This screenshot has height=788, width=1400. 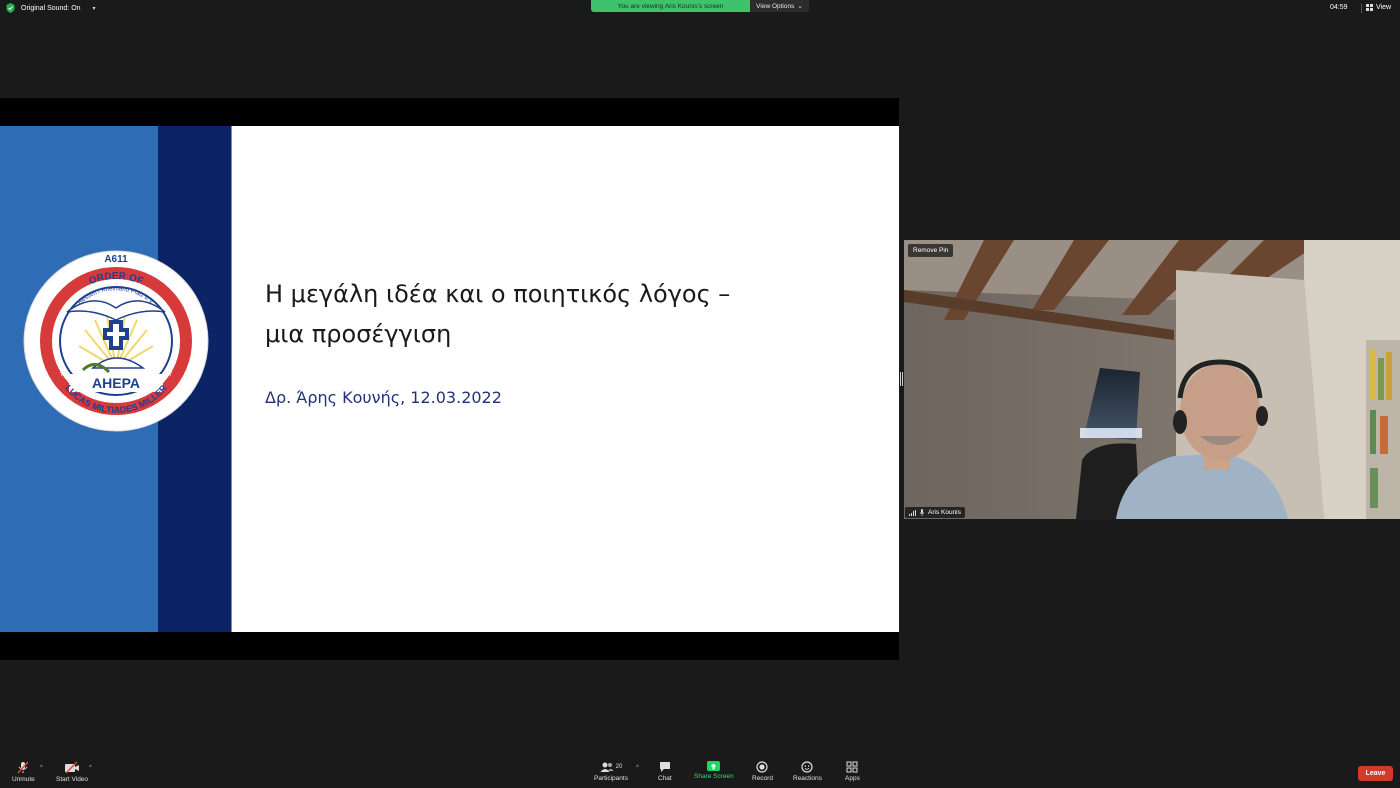 What do you see at coordinates (23, 779) in the screenshot?
I see `unmute-label: Unmute` at bounding box center [23, 779].